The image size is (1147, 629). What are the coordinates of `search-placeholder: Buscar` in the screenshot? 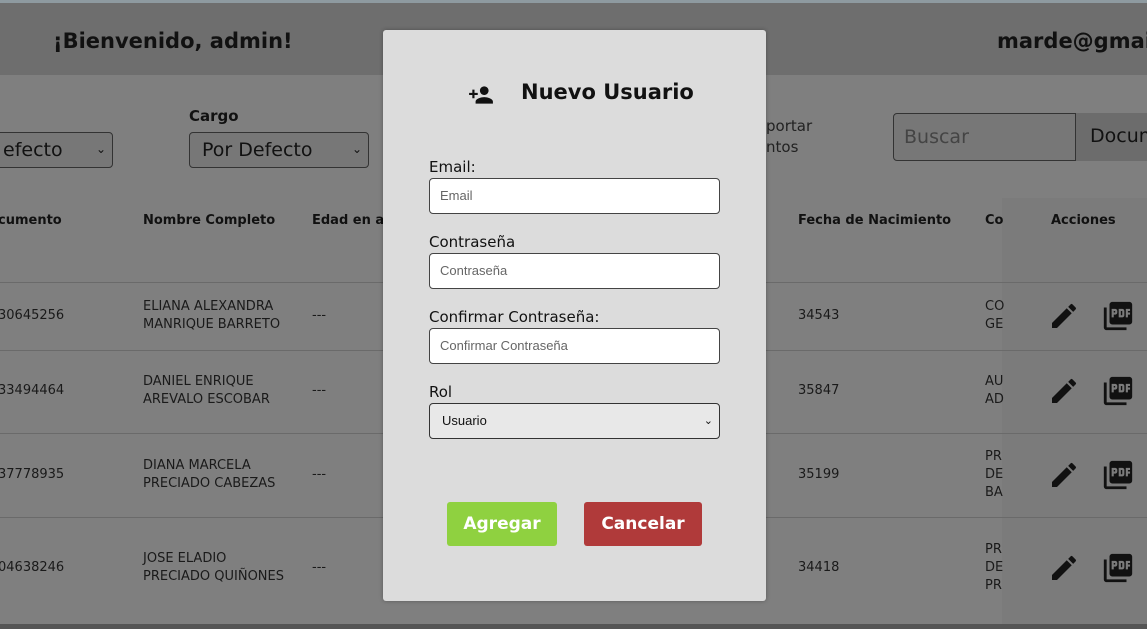 It's located at (936, 137).